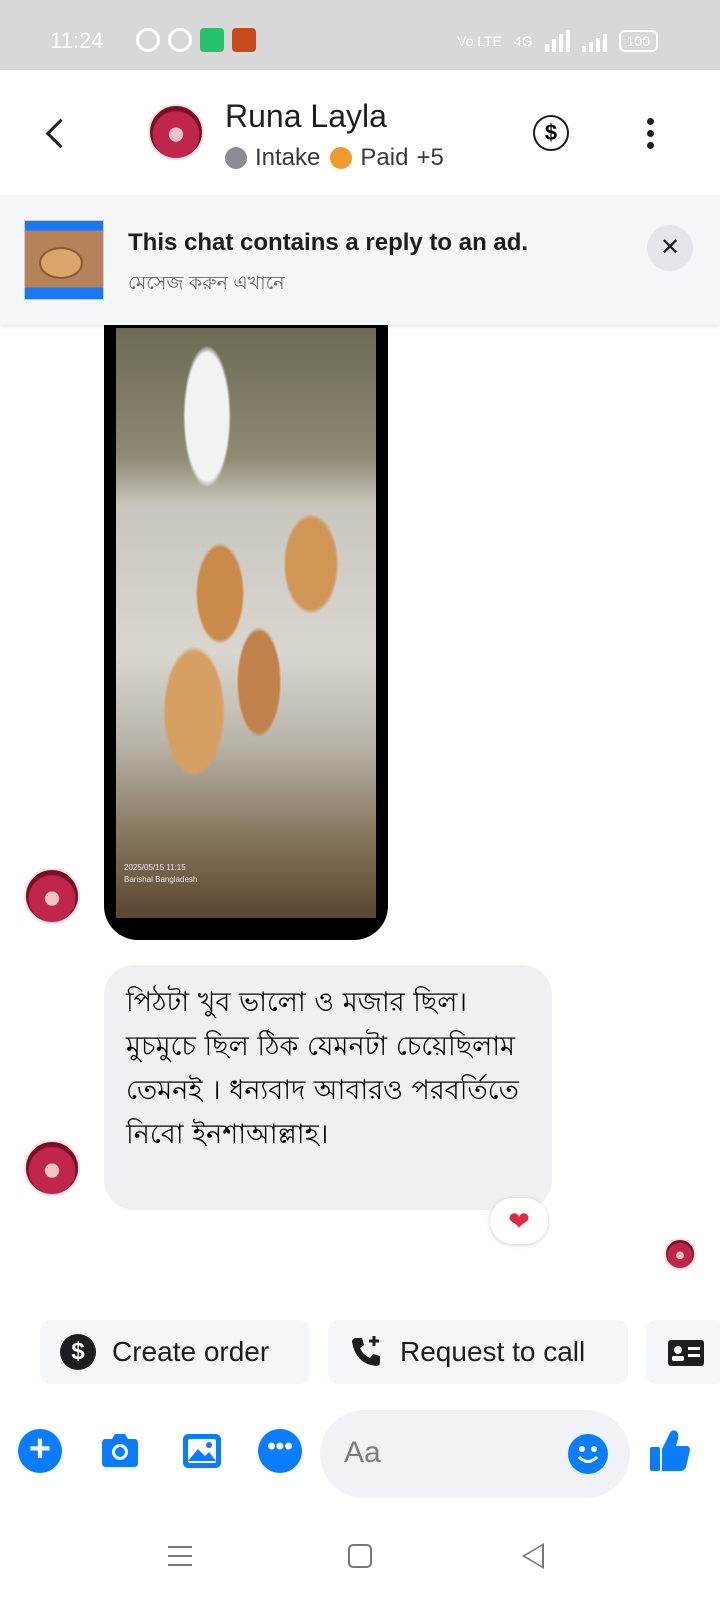 The height and width of the screenshot is (1600, 720). What do you see at coordinates (366, 1352) in the screenshot?
I see `phone-plus-icon` at bounding box center [366, 1352].